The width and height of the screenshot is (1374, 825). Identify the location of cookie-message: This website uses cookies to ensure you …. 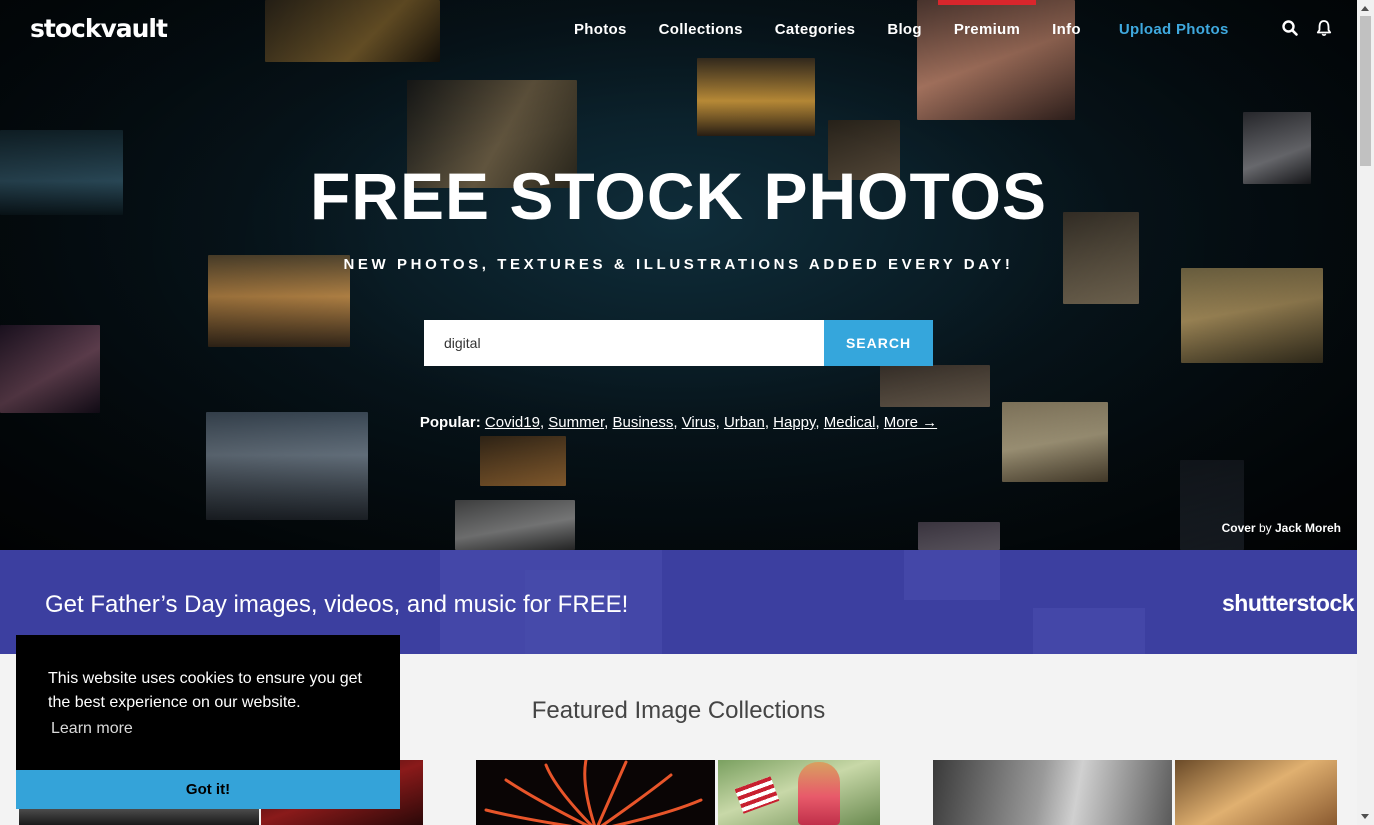
(205, 690).